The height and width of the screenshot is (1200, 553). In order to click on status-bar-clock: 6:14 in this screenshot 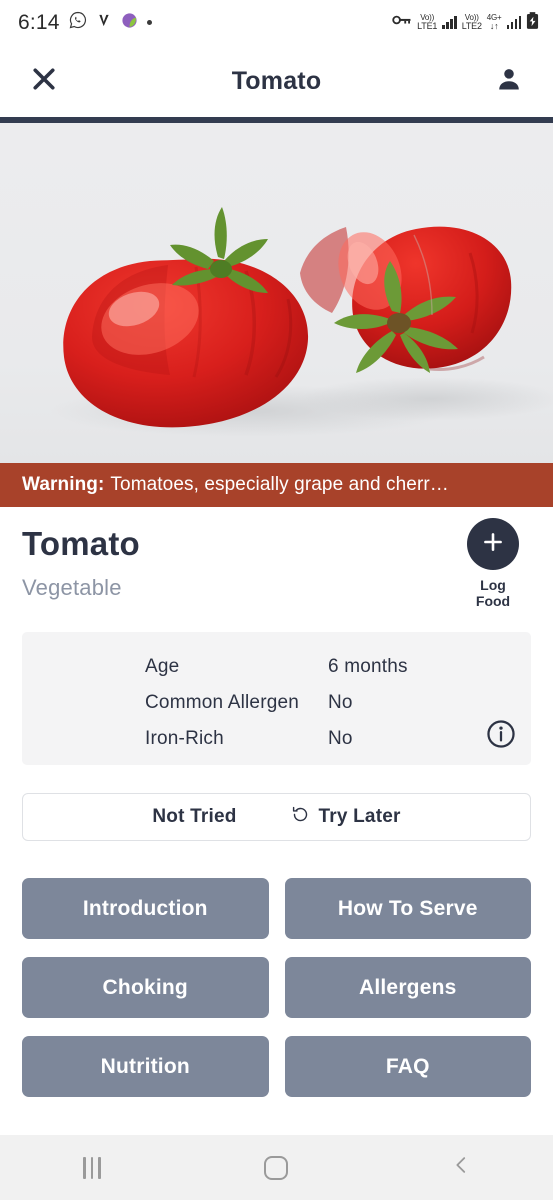, I will do `click(39, 22)`.